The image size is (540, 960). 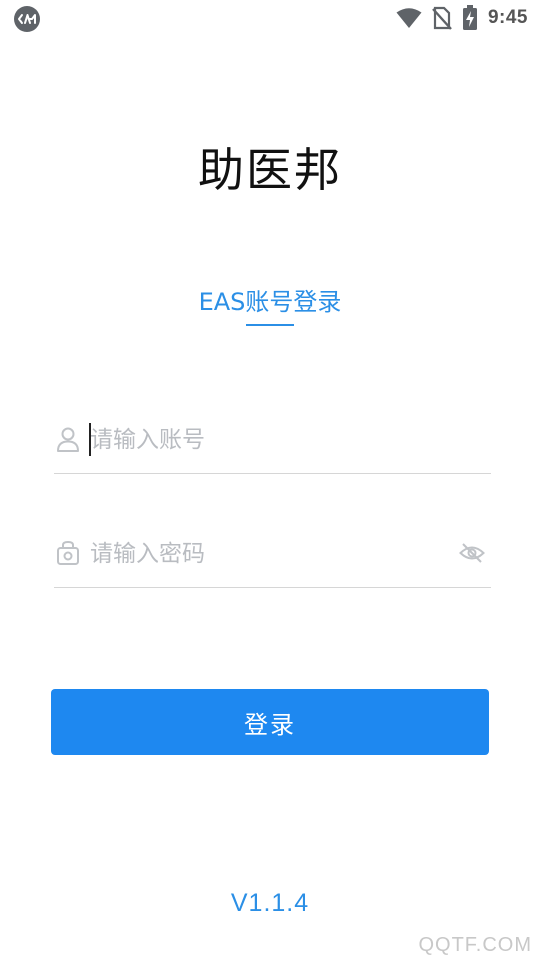 I want to click on text-caret, so click(x=90, y=439).